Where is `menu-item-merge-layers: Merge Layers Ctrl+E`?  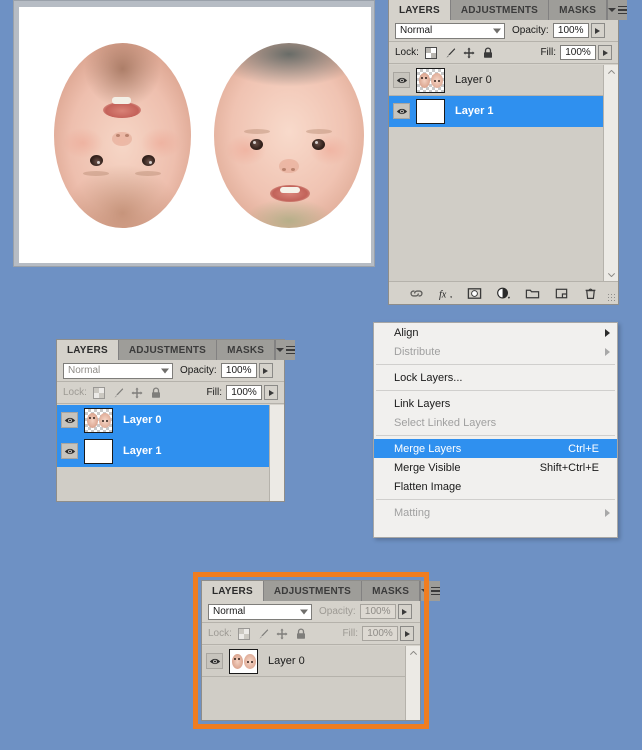 menu-item-merge-layers: Merge Layers Ctrl+E is located at coordinates (495, 448).